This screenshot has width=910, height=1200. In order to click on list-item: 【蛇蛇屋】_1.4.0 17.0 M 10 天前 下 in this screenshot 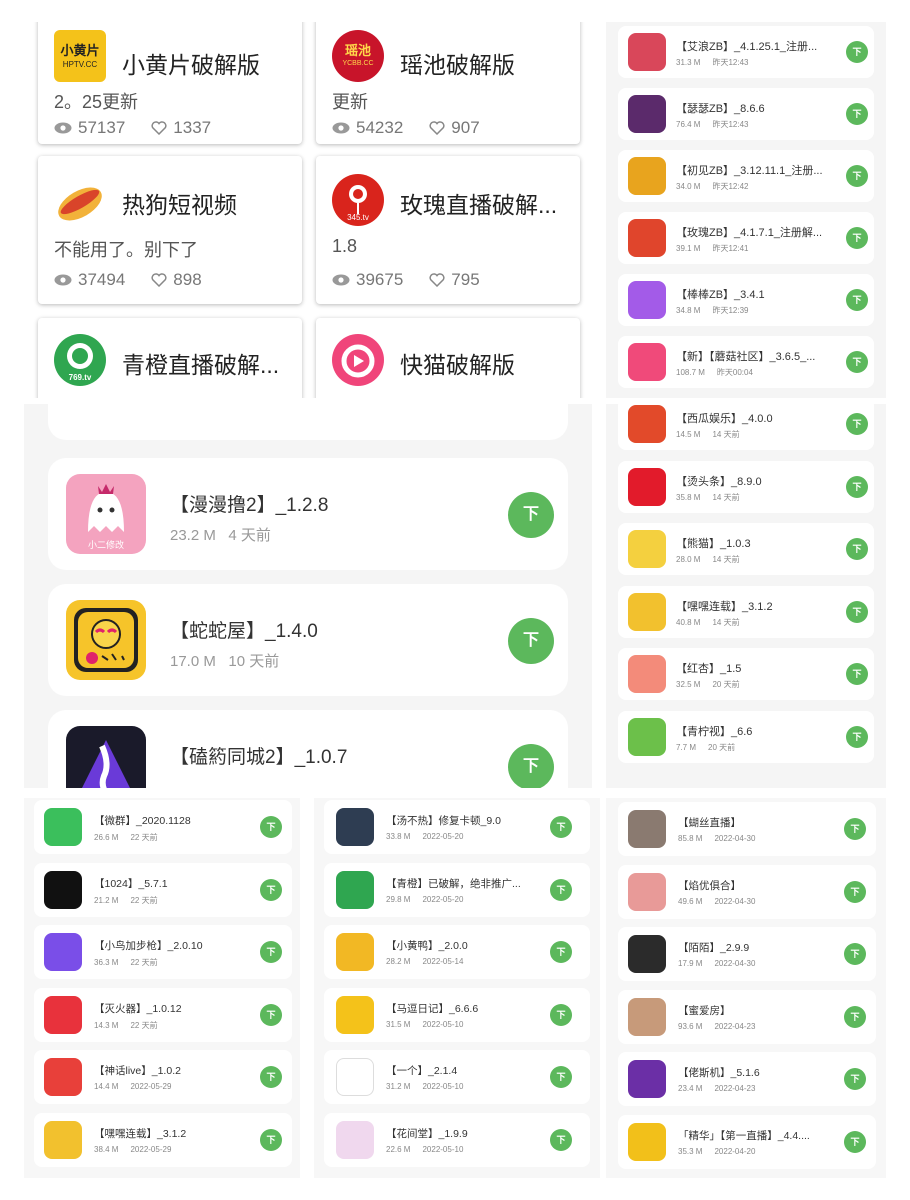, I will do `click(308, 640)`.